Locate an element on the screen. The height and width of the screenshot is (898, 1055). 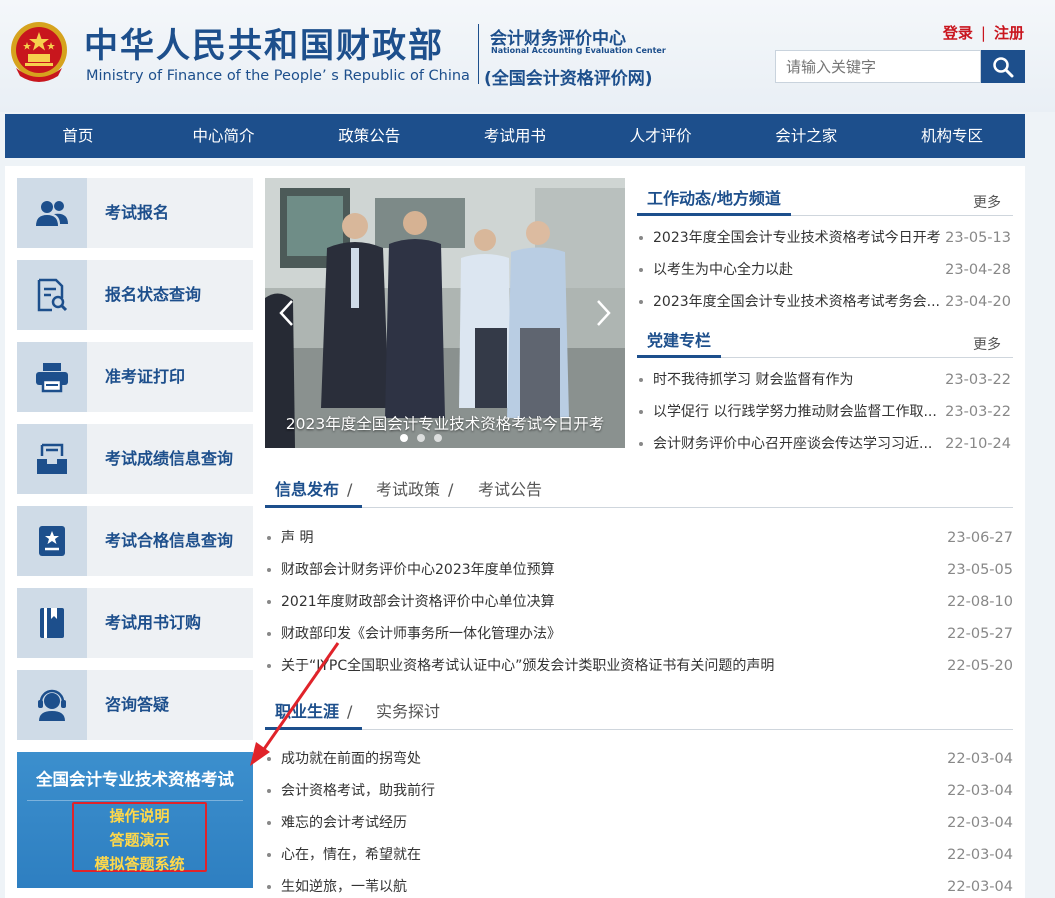
operation-guide-link: 操作说明 is located at coordinates (139, 816).